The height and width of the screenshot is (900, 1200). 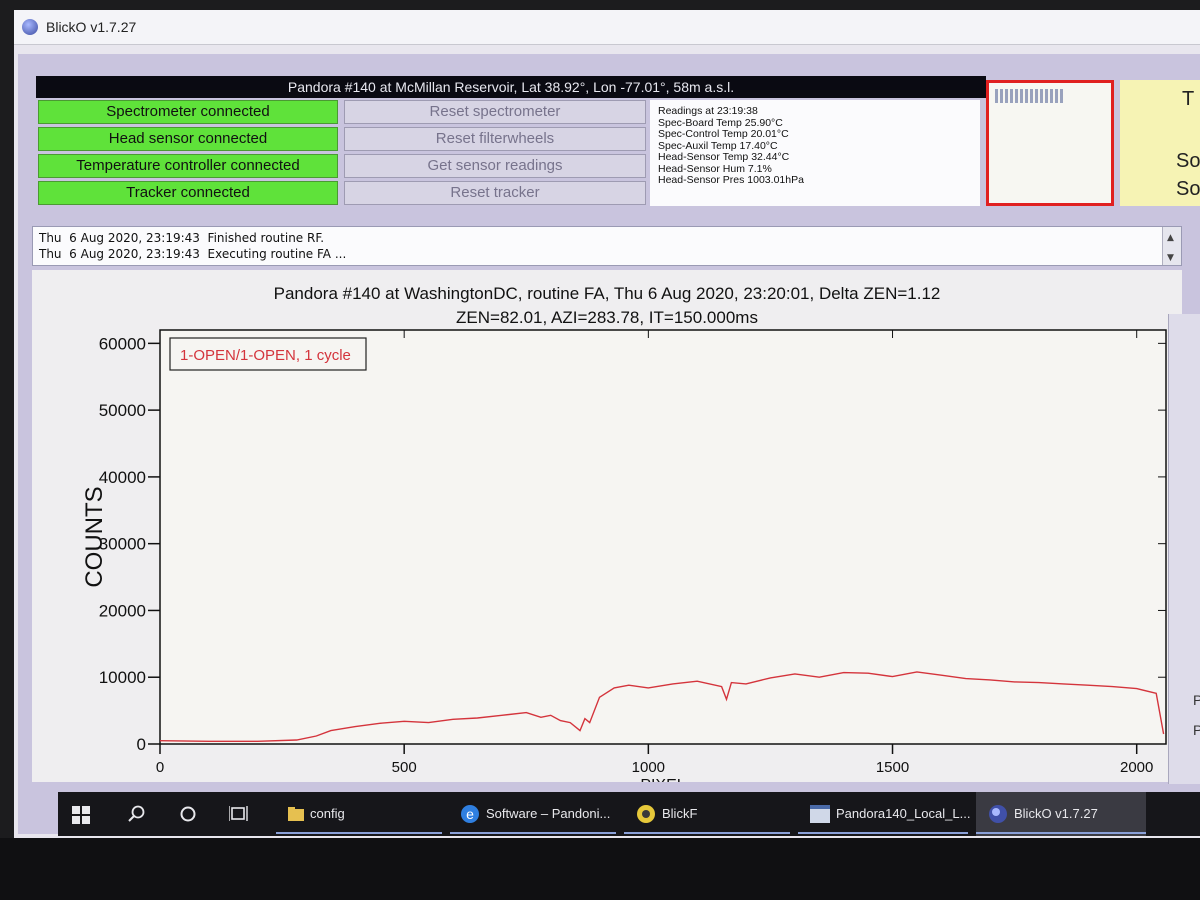 What do you see at coordinates (188, 193) in the screenshot?
I see `status-tracker: Tracker connected` at bounding box center [188, 193].